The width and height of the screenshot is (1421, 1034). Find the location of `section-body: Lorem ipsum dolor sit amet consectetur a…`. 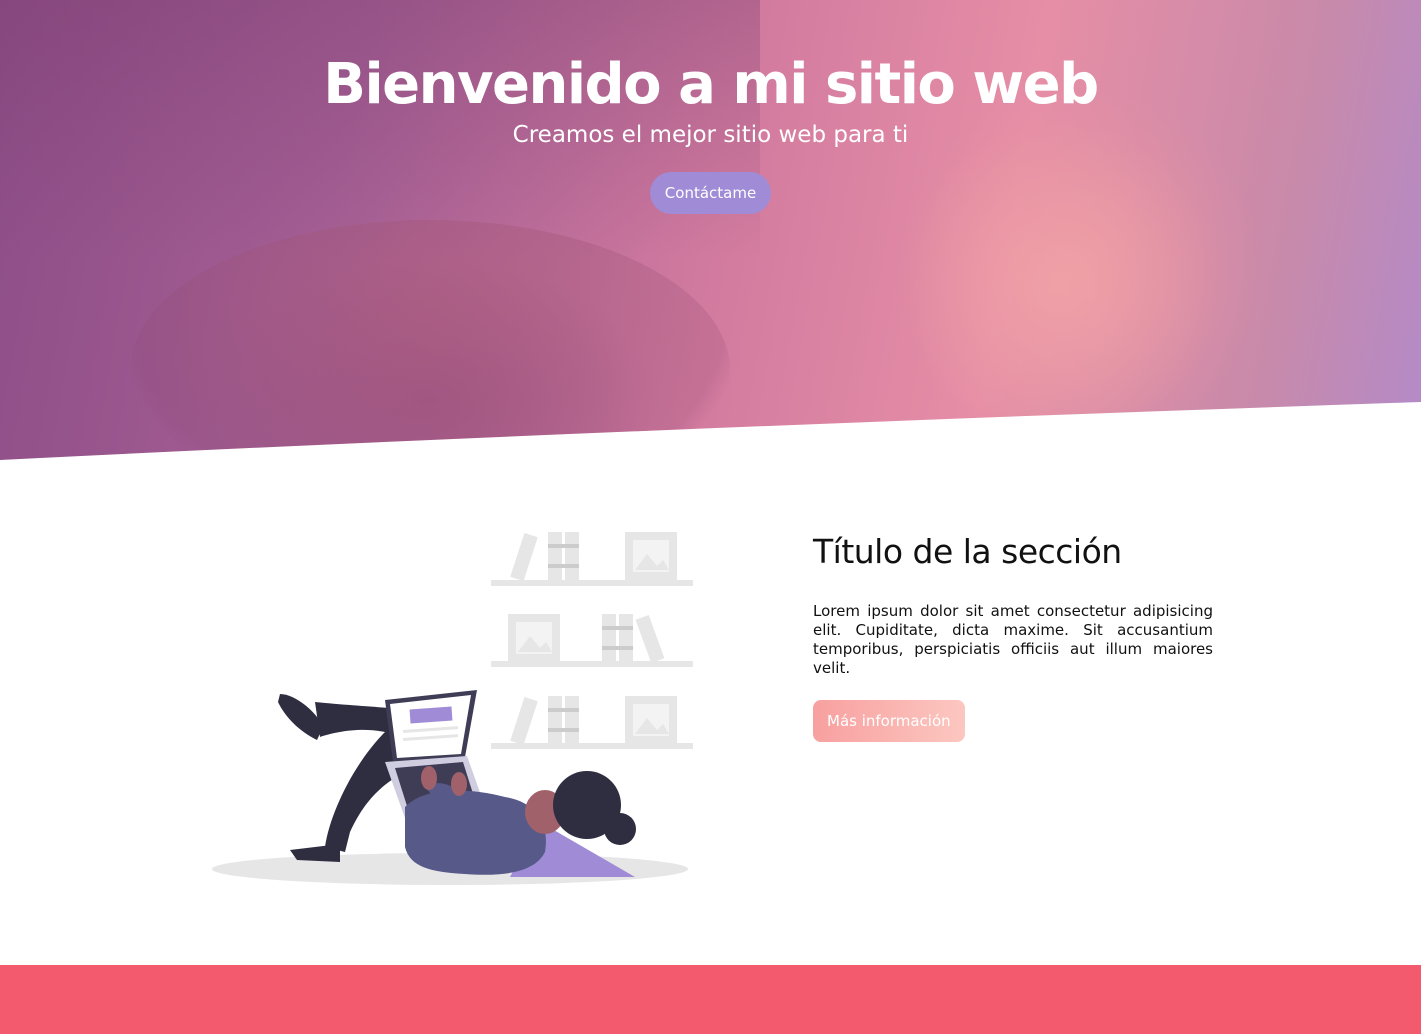

section-body: Lorem ipsum dolor sit amet consectetur a… is located at coordinates (1013, 639).